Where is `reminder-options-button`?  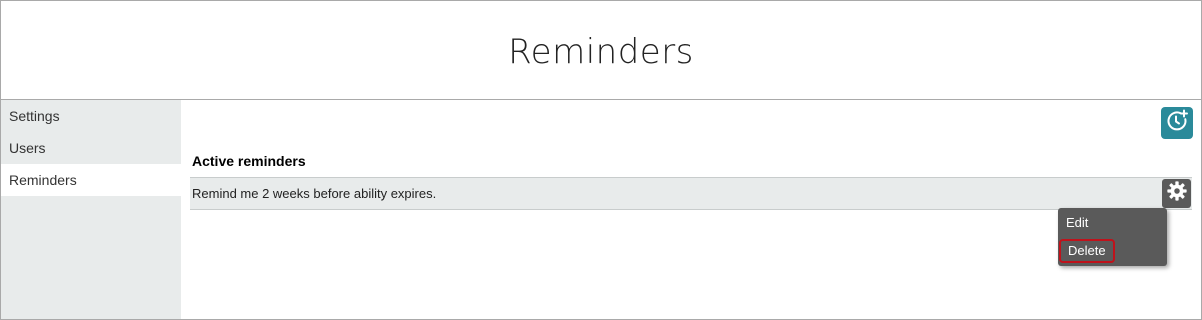 reminder-options-button is located at coordinates (1176, 193).